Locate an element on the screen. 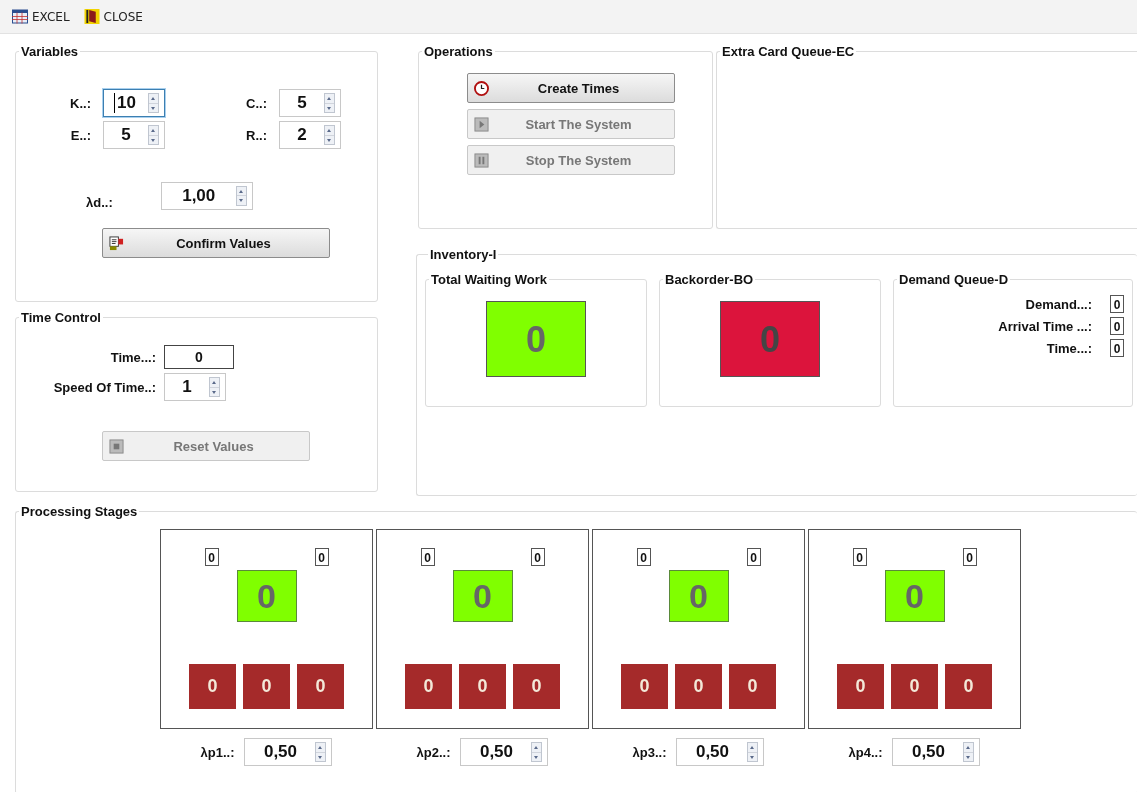 This screenshot has width=1137, height=792. panel-title: Total Waiting Work is located at coordinates (489, 280).